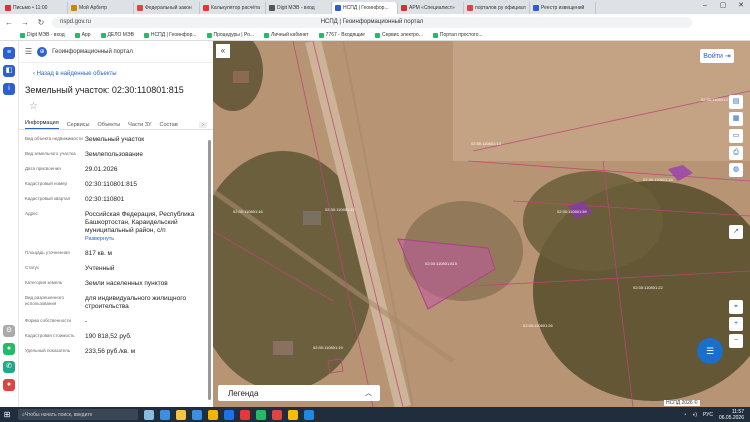 The height and width of the screenshot is (422, 750). What do you see at coordinates (9, 53) in the screenshot?
I see `layers-icon: ≡` at bounding box center [9, 53].